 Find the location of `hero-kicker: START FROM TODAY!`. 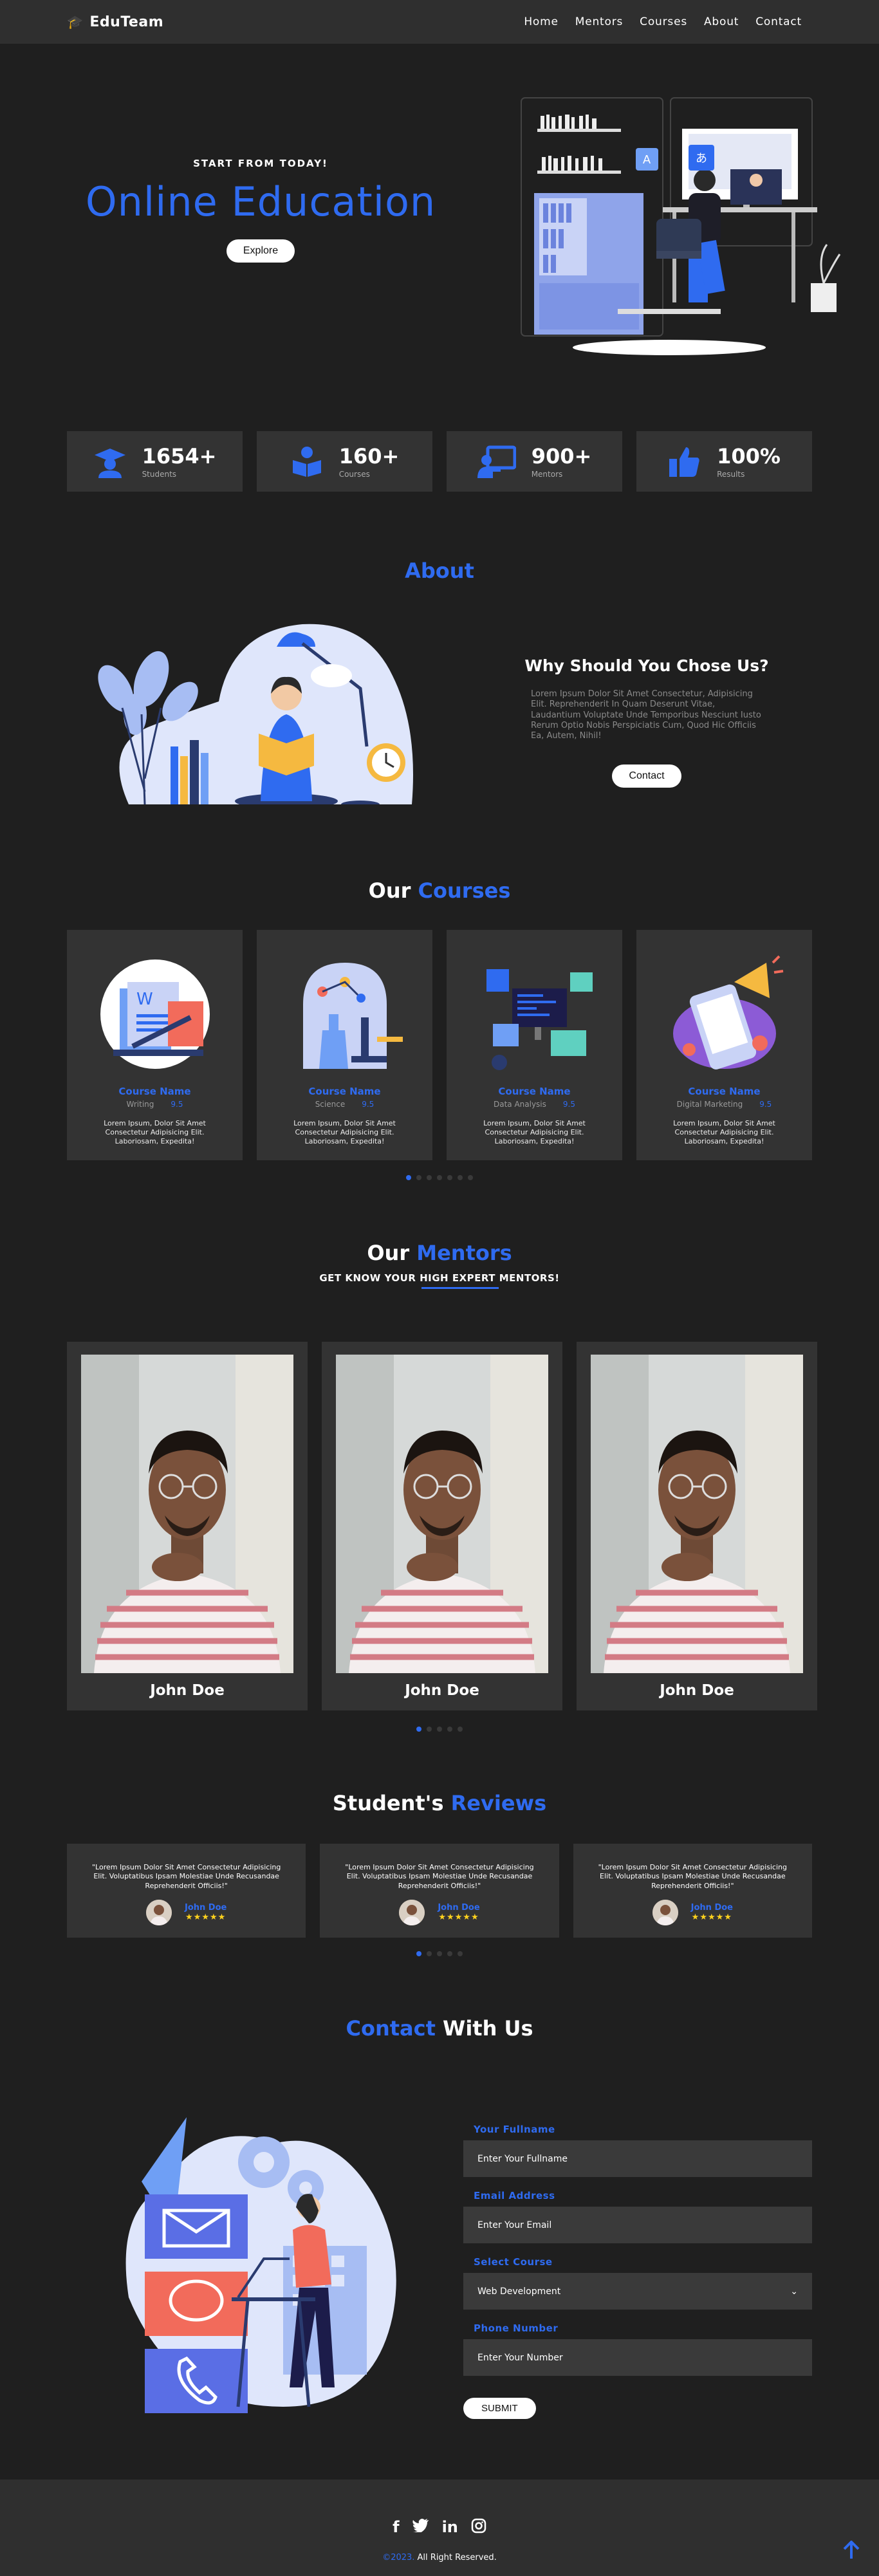

hero-kicker: START FROM TODAY! is located at coordinates (260, 163).